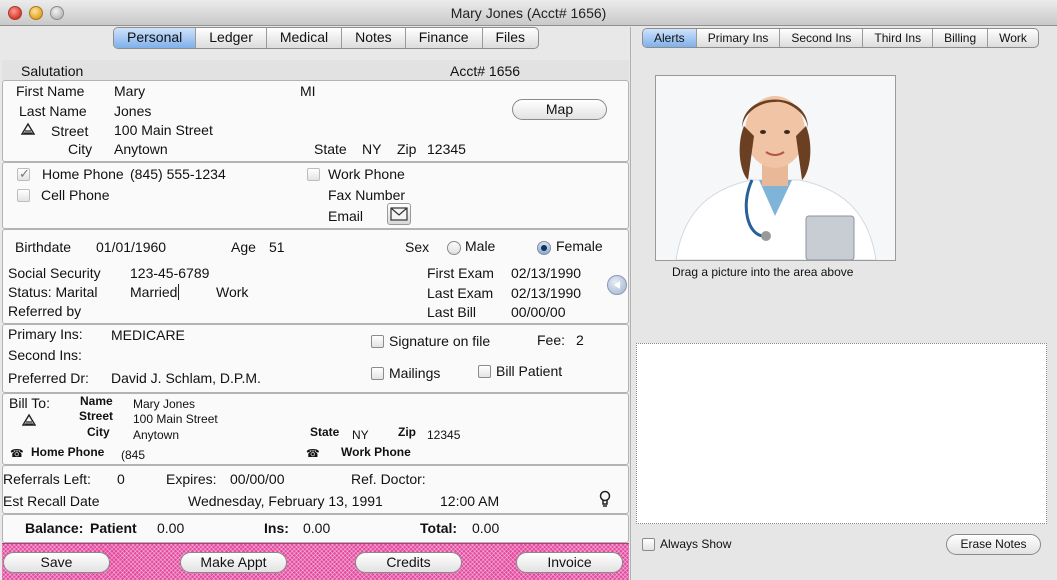 The image size is (1057, 580). I want to click on home-phone-field: (845) 555-1234, so click(178, 174).